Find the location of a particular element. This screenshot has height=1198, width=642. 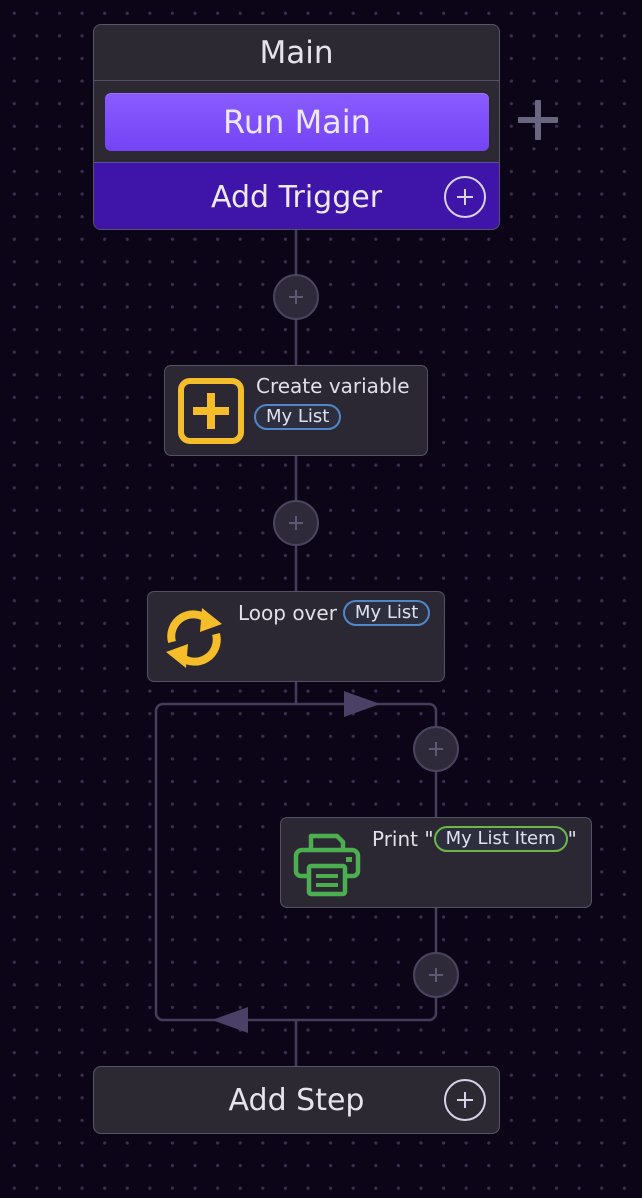

printer-icon is located at coordinates (327, 865).